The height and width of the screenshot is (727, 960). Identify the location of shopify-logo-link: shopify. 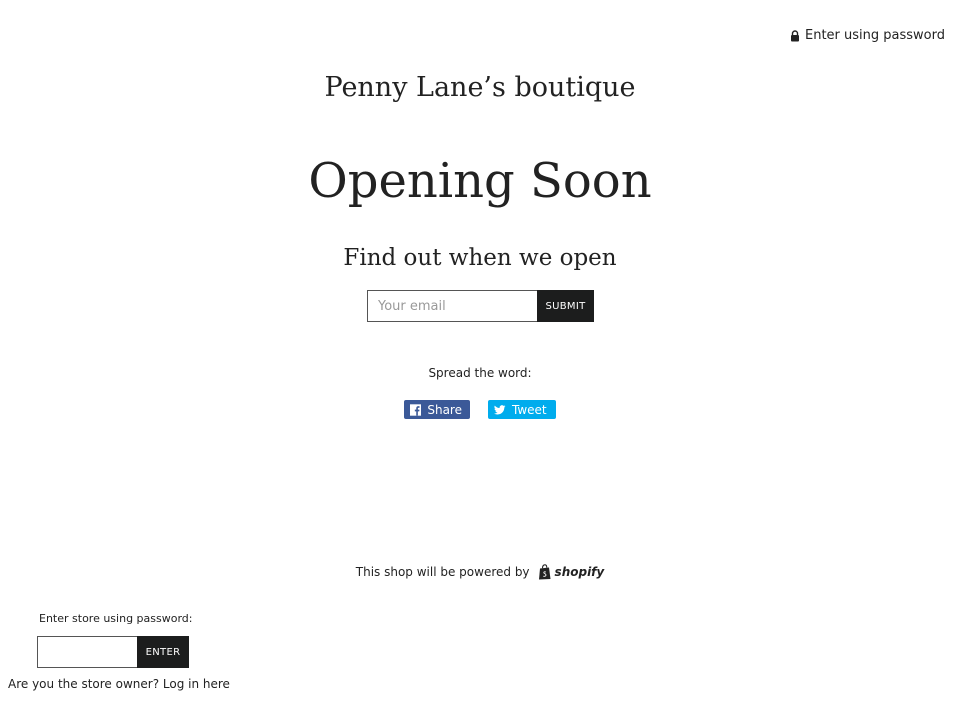
(571, 572).